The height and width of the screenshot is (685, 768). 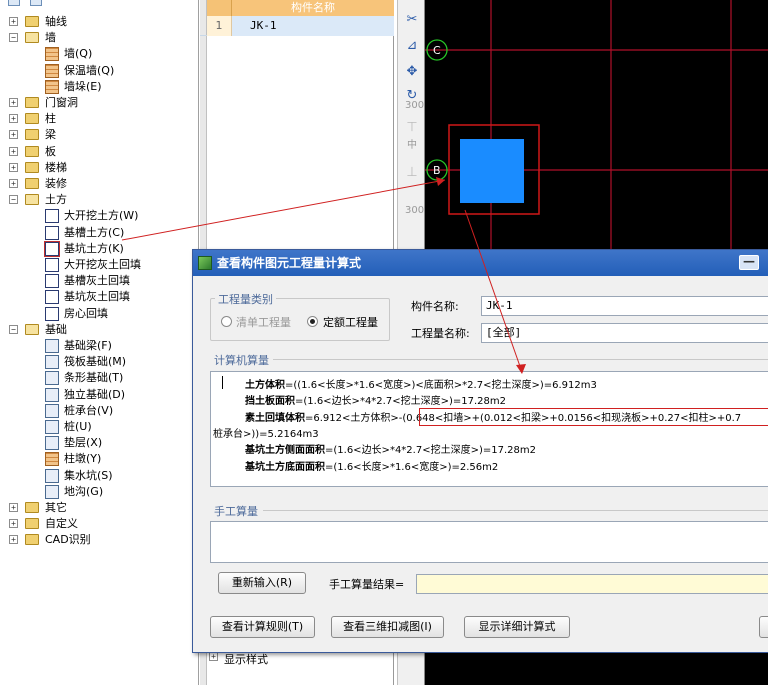 What do you see at coordinates (99, 492) in the screenshot?
I see `tree-item: 地沟(G)` at bounding box center [99, 492].